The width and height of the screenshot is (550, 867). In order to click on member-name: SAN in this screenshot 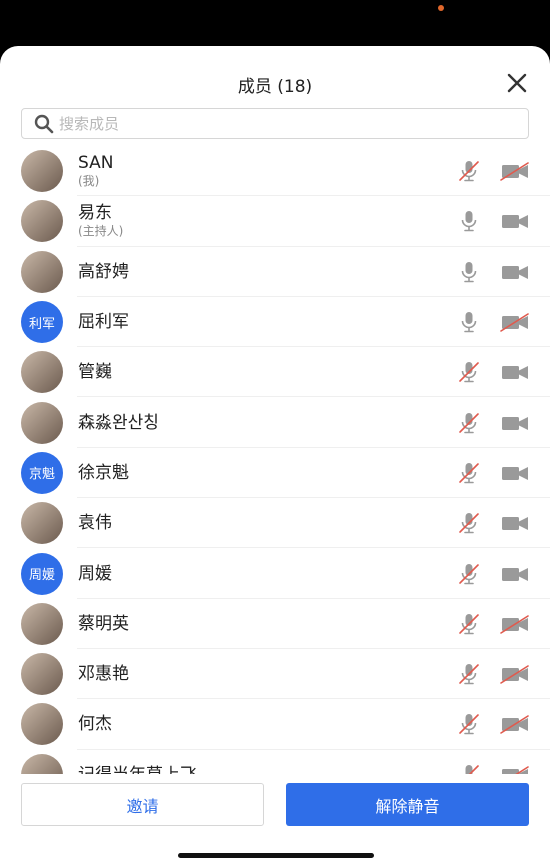, I will do `click(96, 163)`.